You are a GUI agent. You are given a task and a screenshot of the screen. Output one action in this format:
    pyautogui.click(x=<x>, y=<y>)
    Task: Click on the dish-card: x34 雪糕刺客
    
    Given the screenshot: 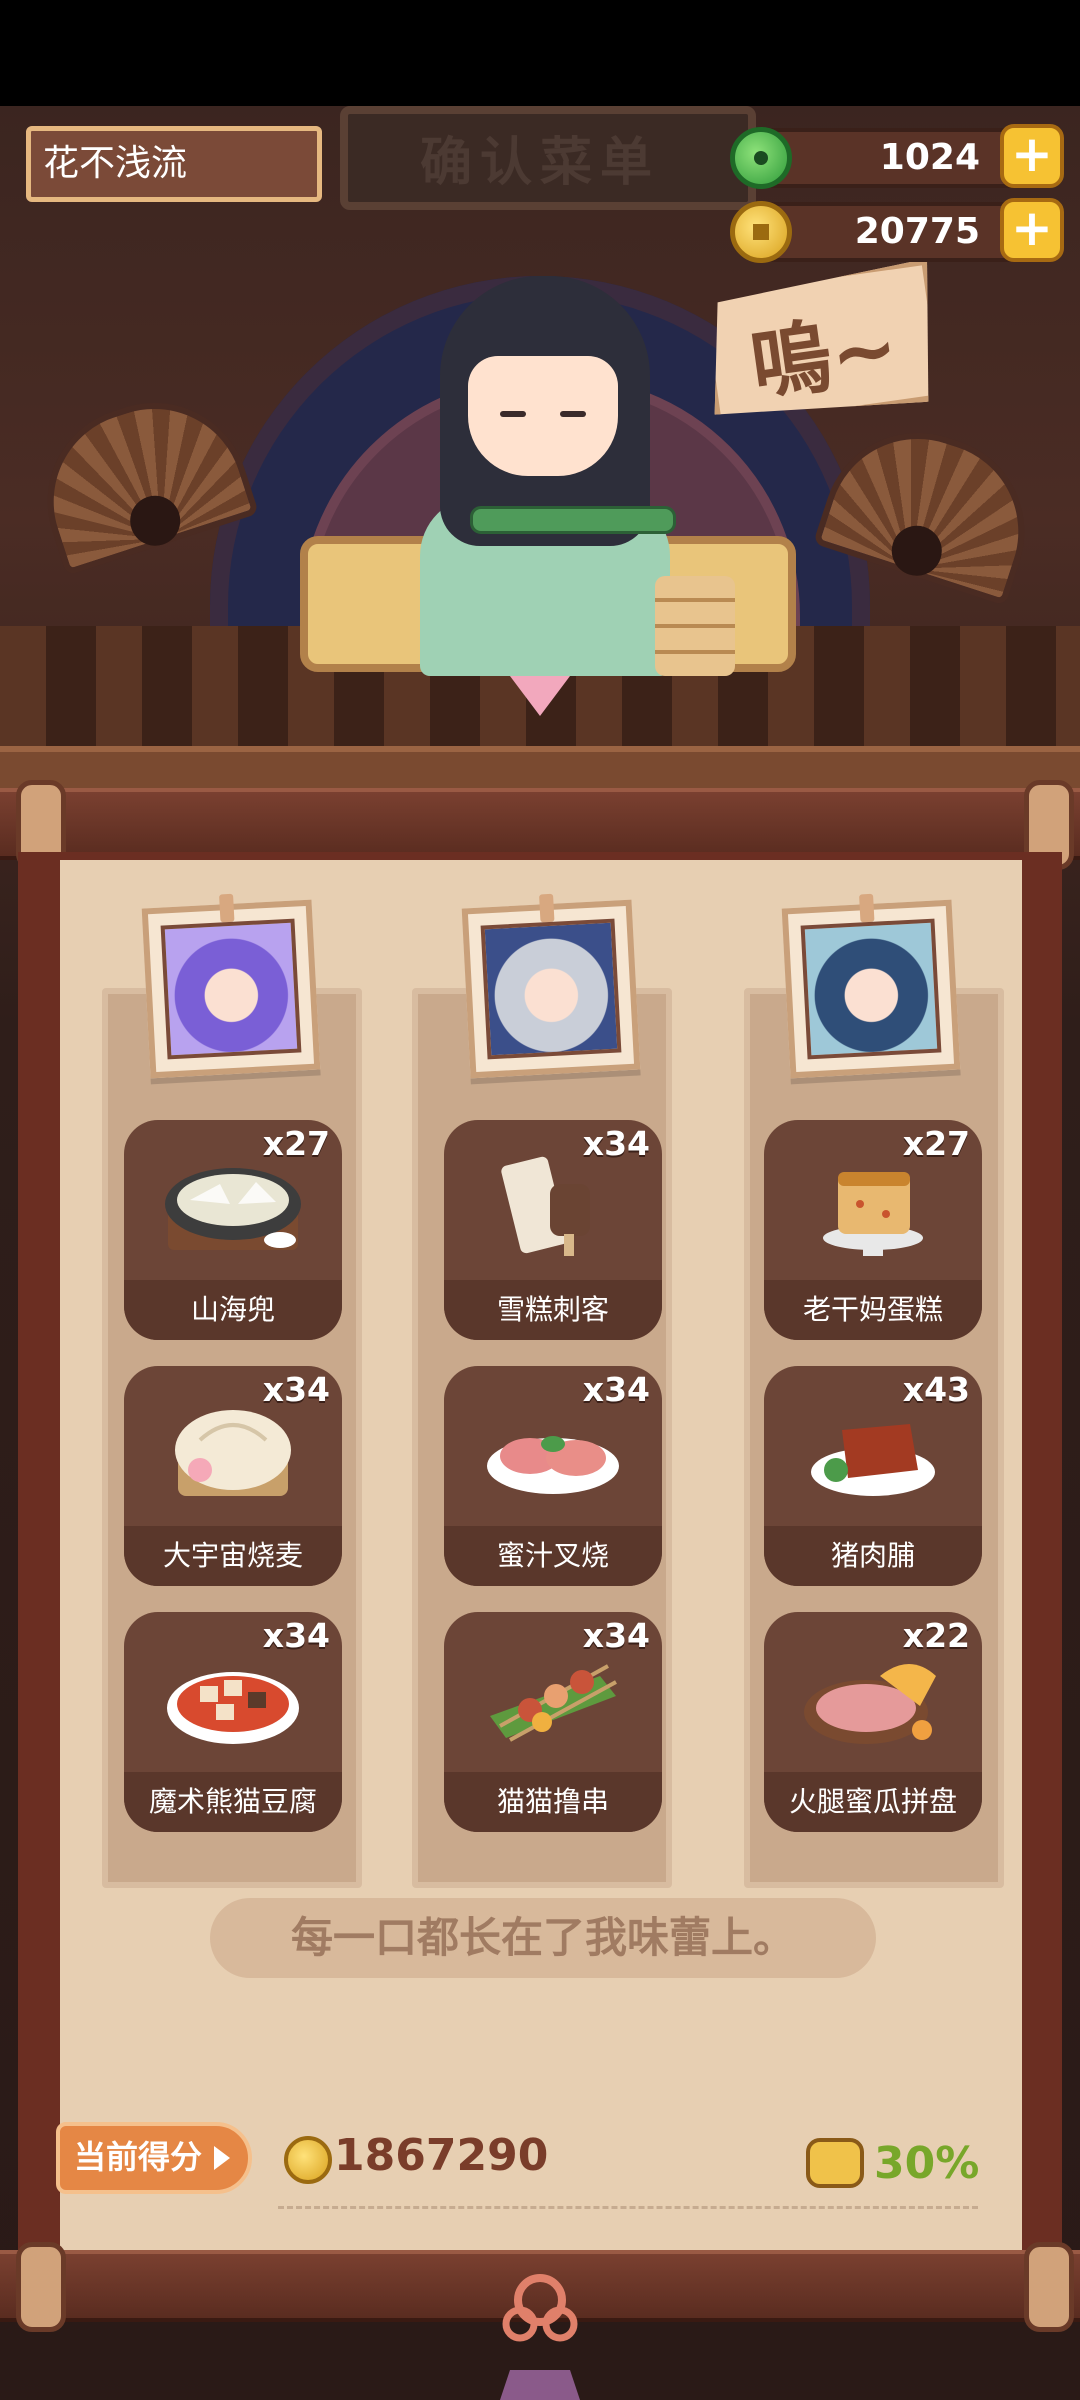 What is the action you would take?
    pyautogui.click(x=553, y=1230)
    